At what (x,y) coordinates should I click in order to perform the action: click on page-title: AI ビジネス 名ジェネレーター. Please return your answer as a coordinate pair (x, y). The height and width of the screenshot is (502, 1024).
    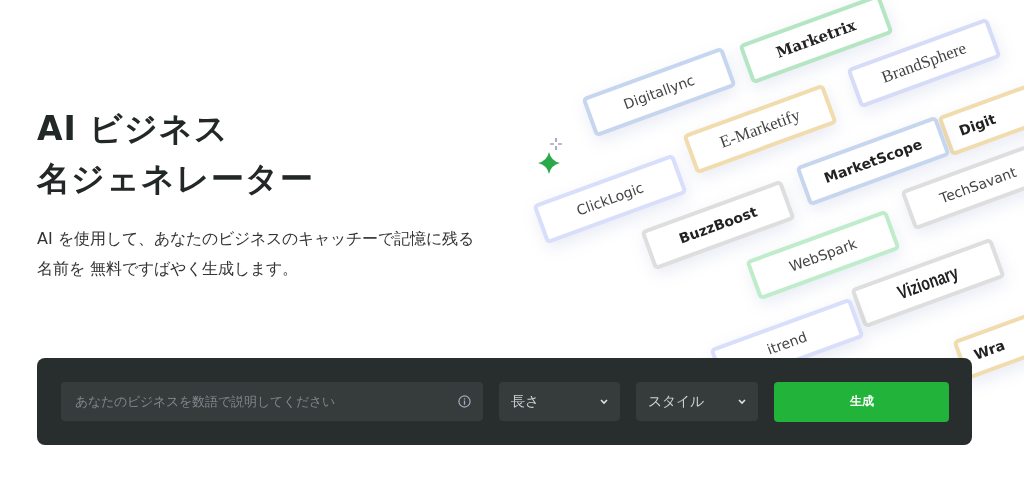
    Looking at the image, I should click on (176, 154).